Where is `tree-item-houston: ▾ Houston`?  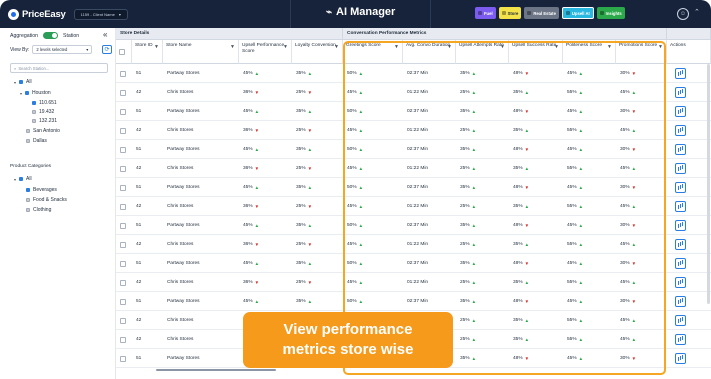 tree-item-houston: ▾ Houston is located at coordinates (35, 93).